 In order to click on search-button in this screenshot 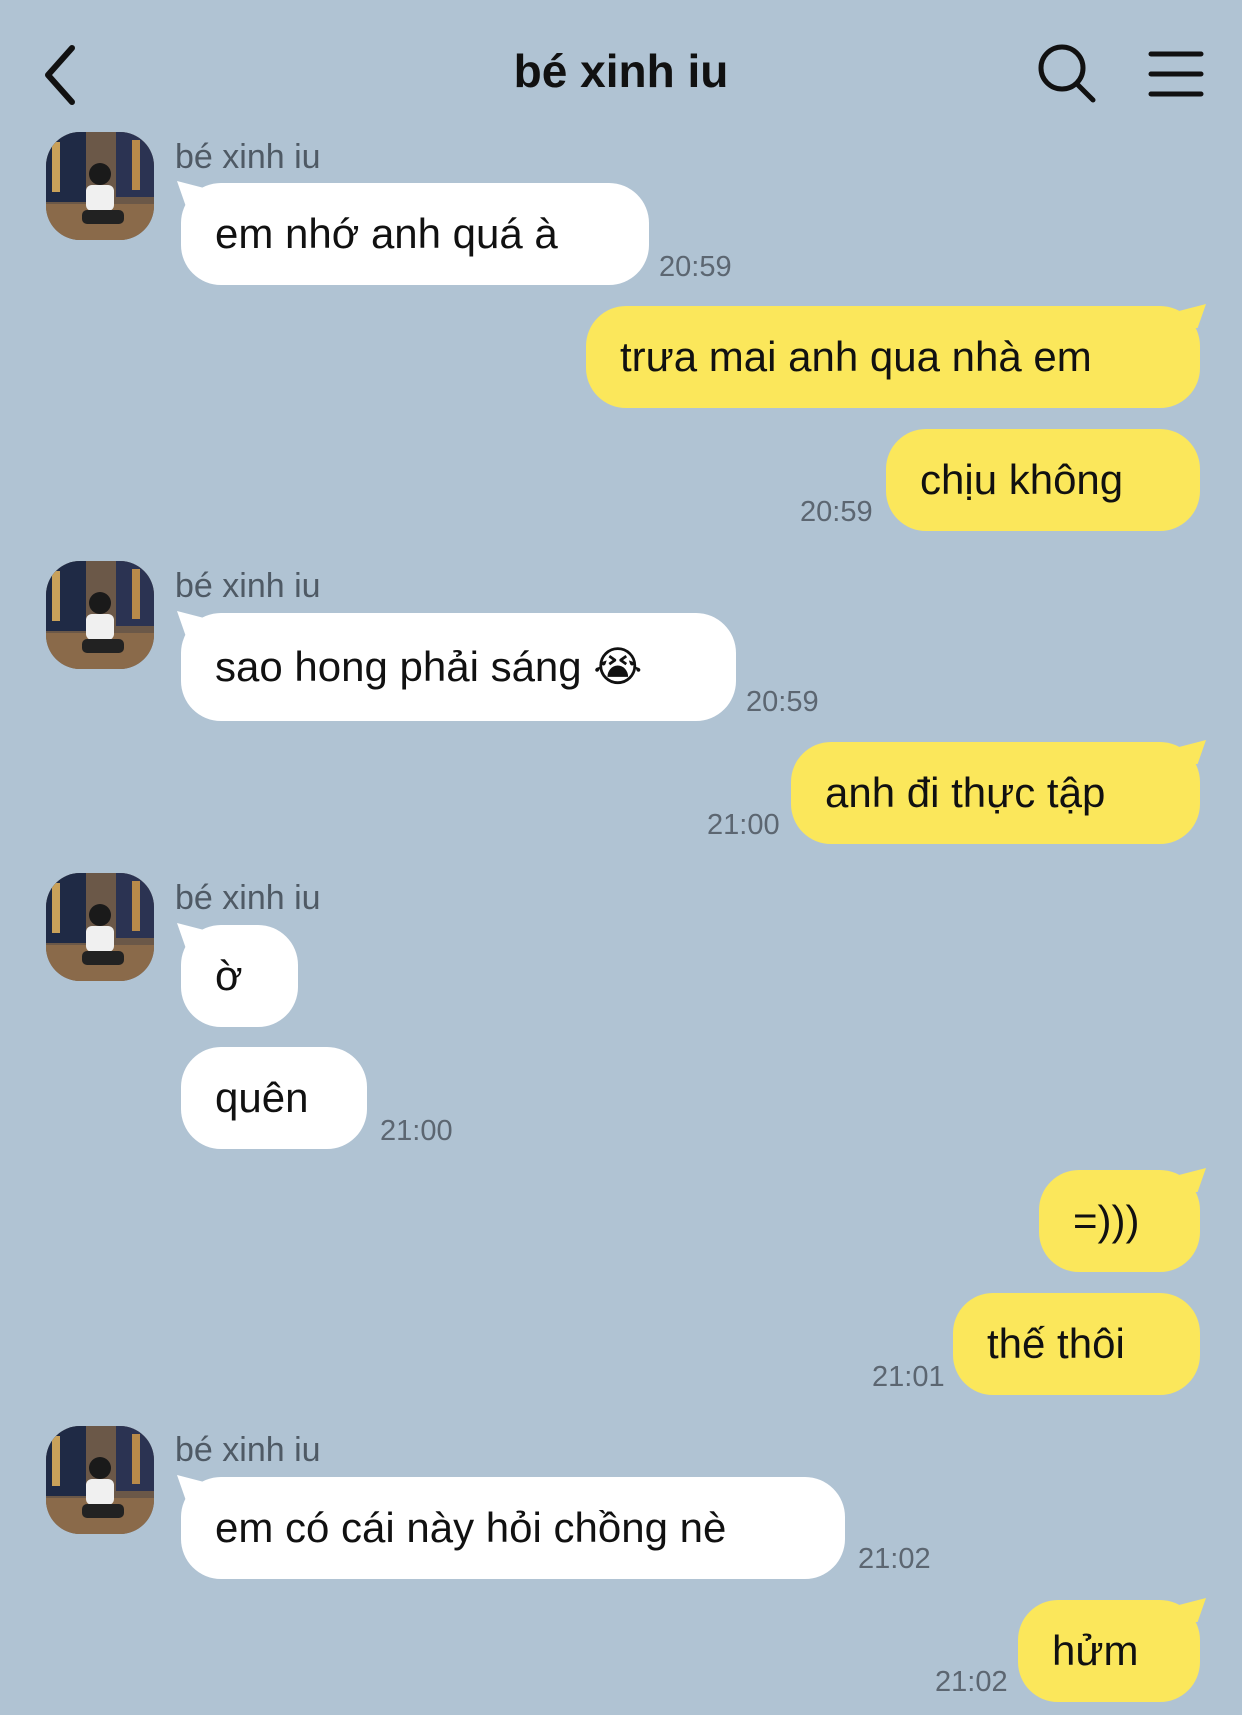, I will do `click(1067, 74)`.